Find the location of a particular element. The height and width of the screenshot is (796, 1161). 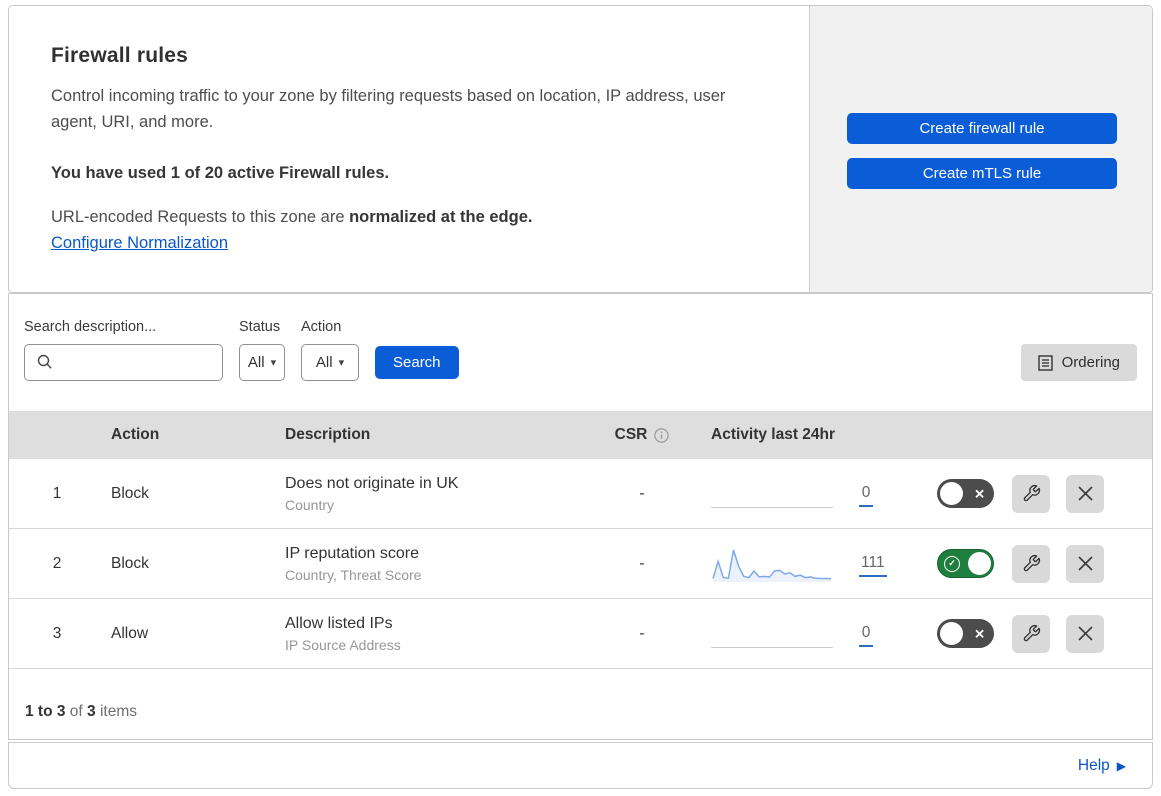

rule-match-fields: Country, Threat Score is located at coordinates (353, 574).